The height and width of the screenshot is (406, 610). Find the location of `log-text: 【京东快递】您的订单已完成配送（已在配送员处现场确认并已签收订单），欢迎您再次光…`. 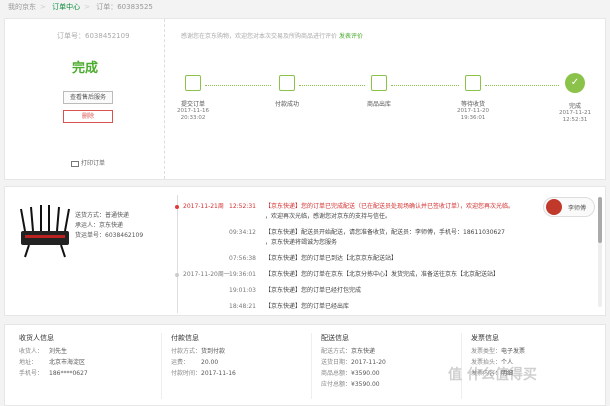

log-text: 【京东快递】您的订单已完成配送（已在配送员处现场确认并已签收订单），欢迎您再次光… is located at coordinates (390, 206).